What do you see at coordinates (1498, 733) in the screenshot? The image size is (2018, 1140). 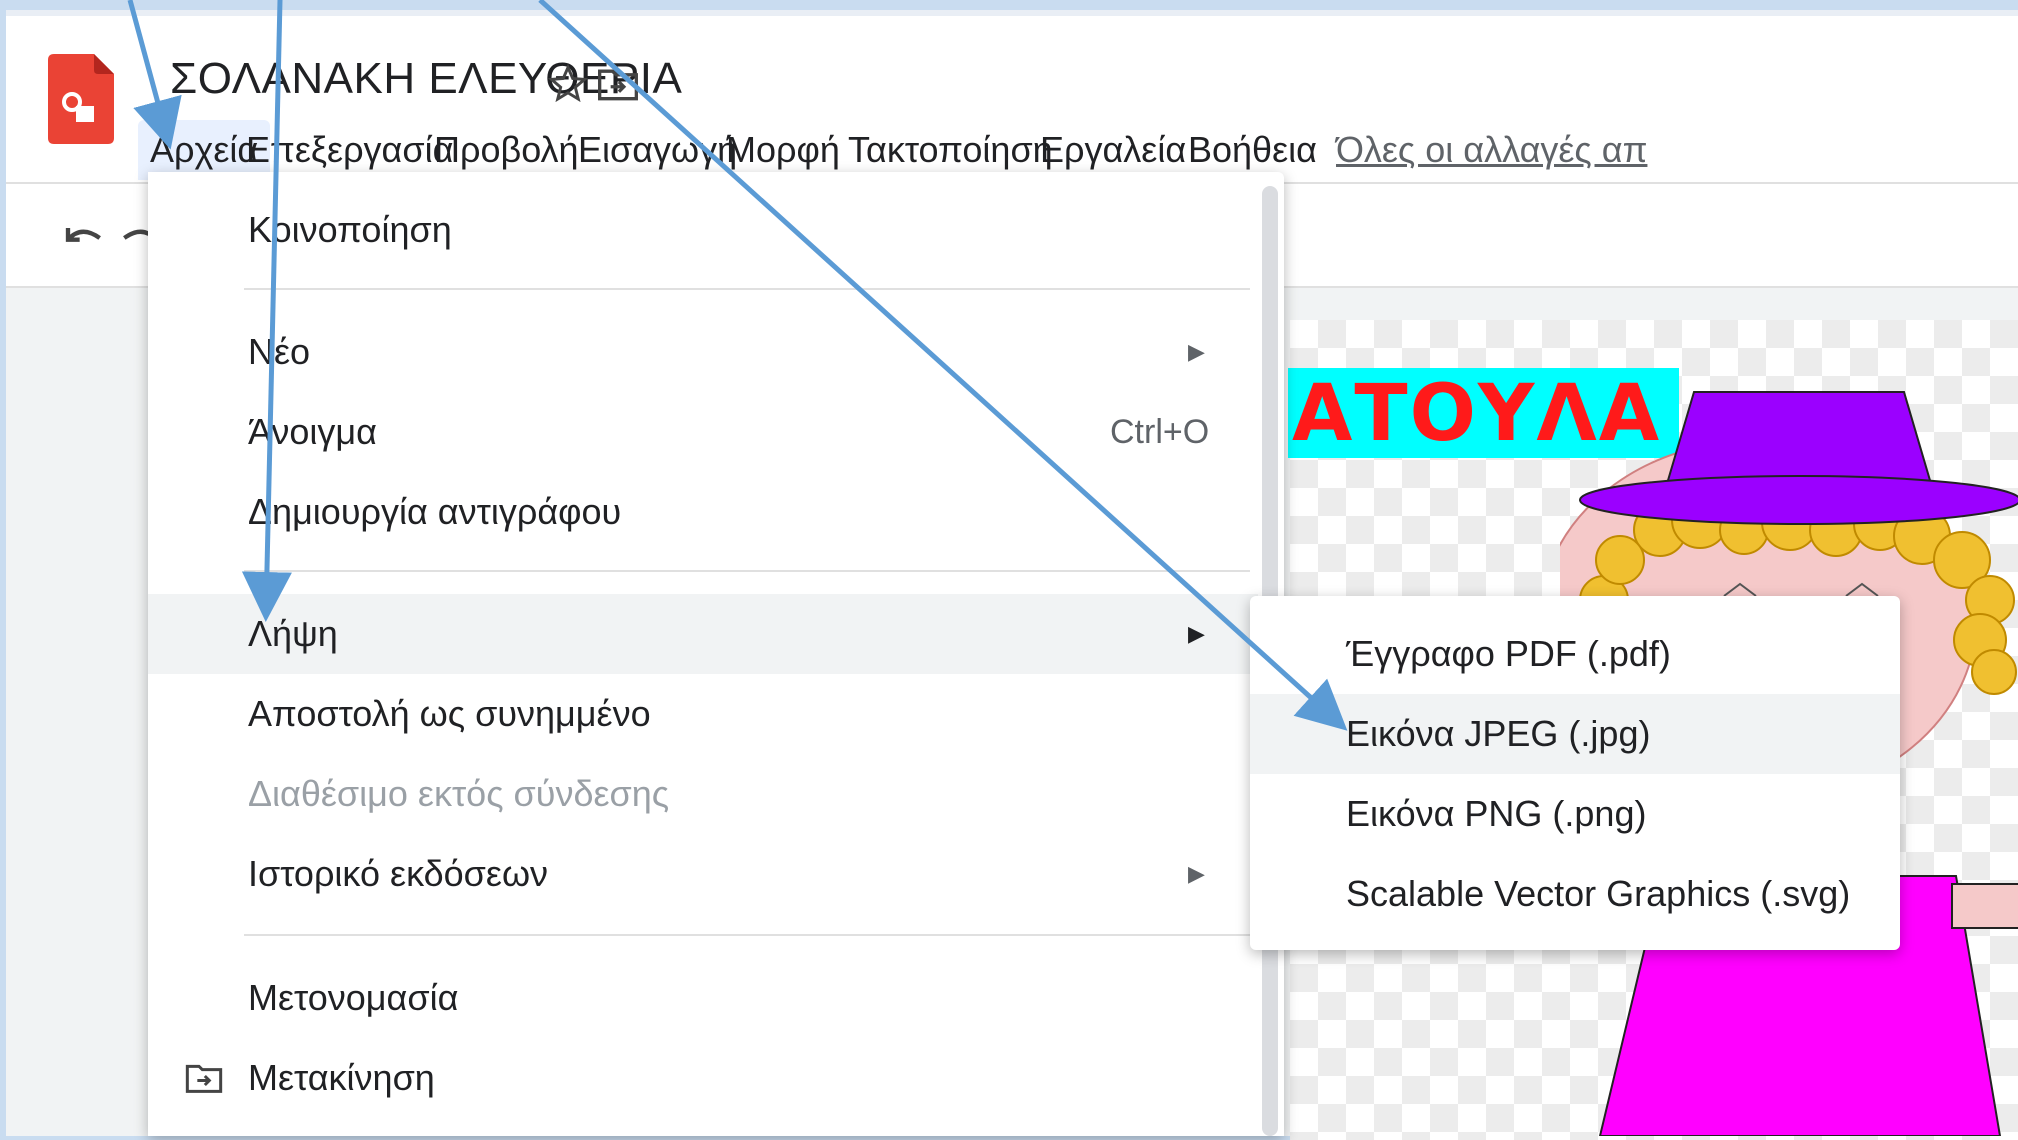 I see `menu-item-label: Εικόνα JPEG (.jpg)` at bounding box center [1498, 733].